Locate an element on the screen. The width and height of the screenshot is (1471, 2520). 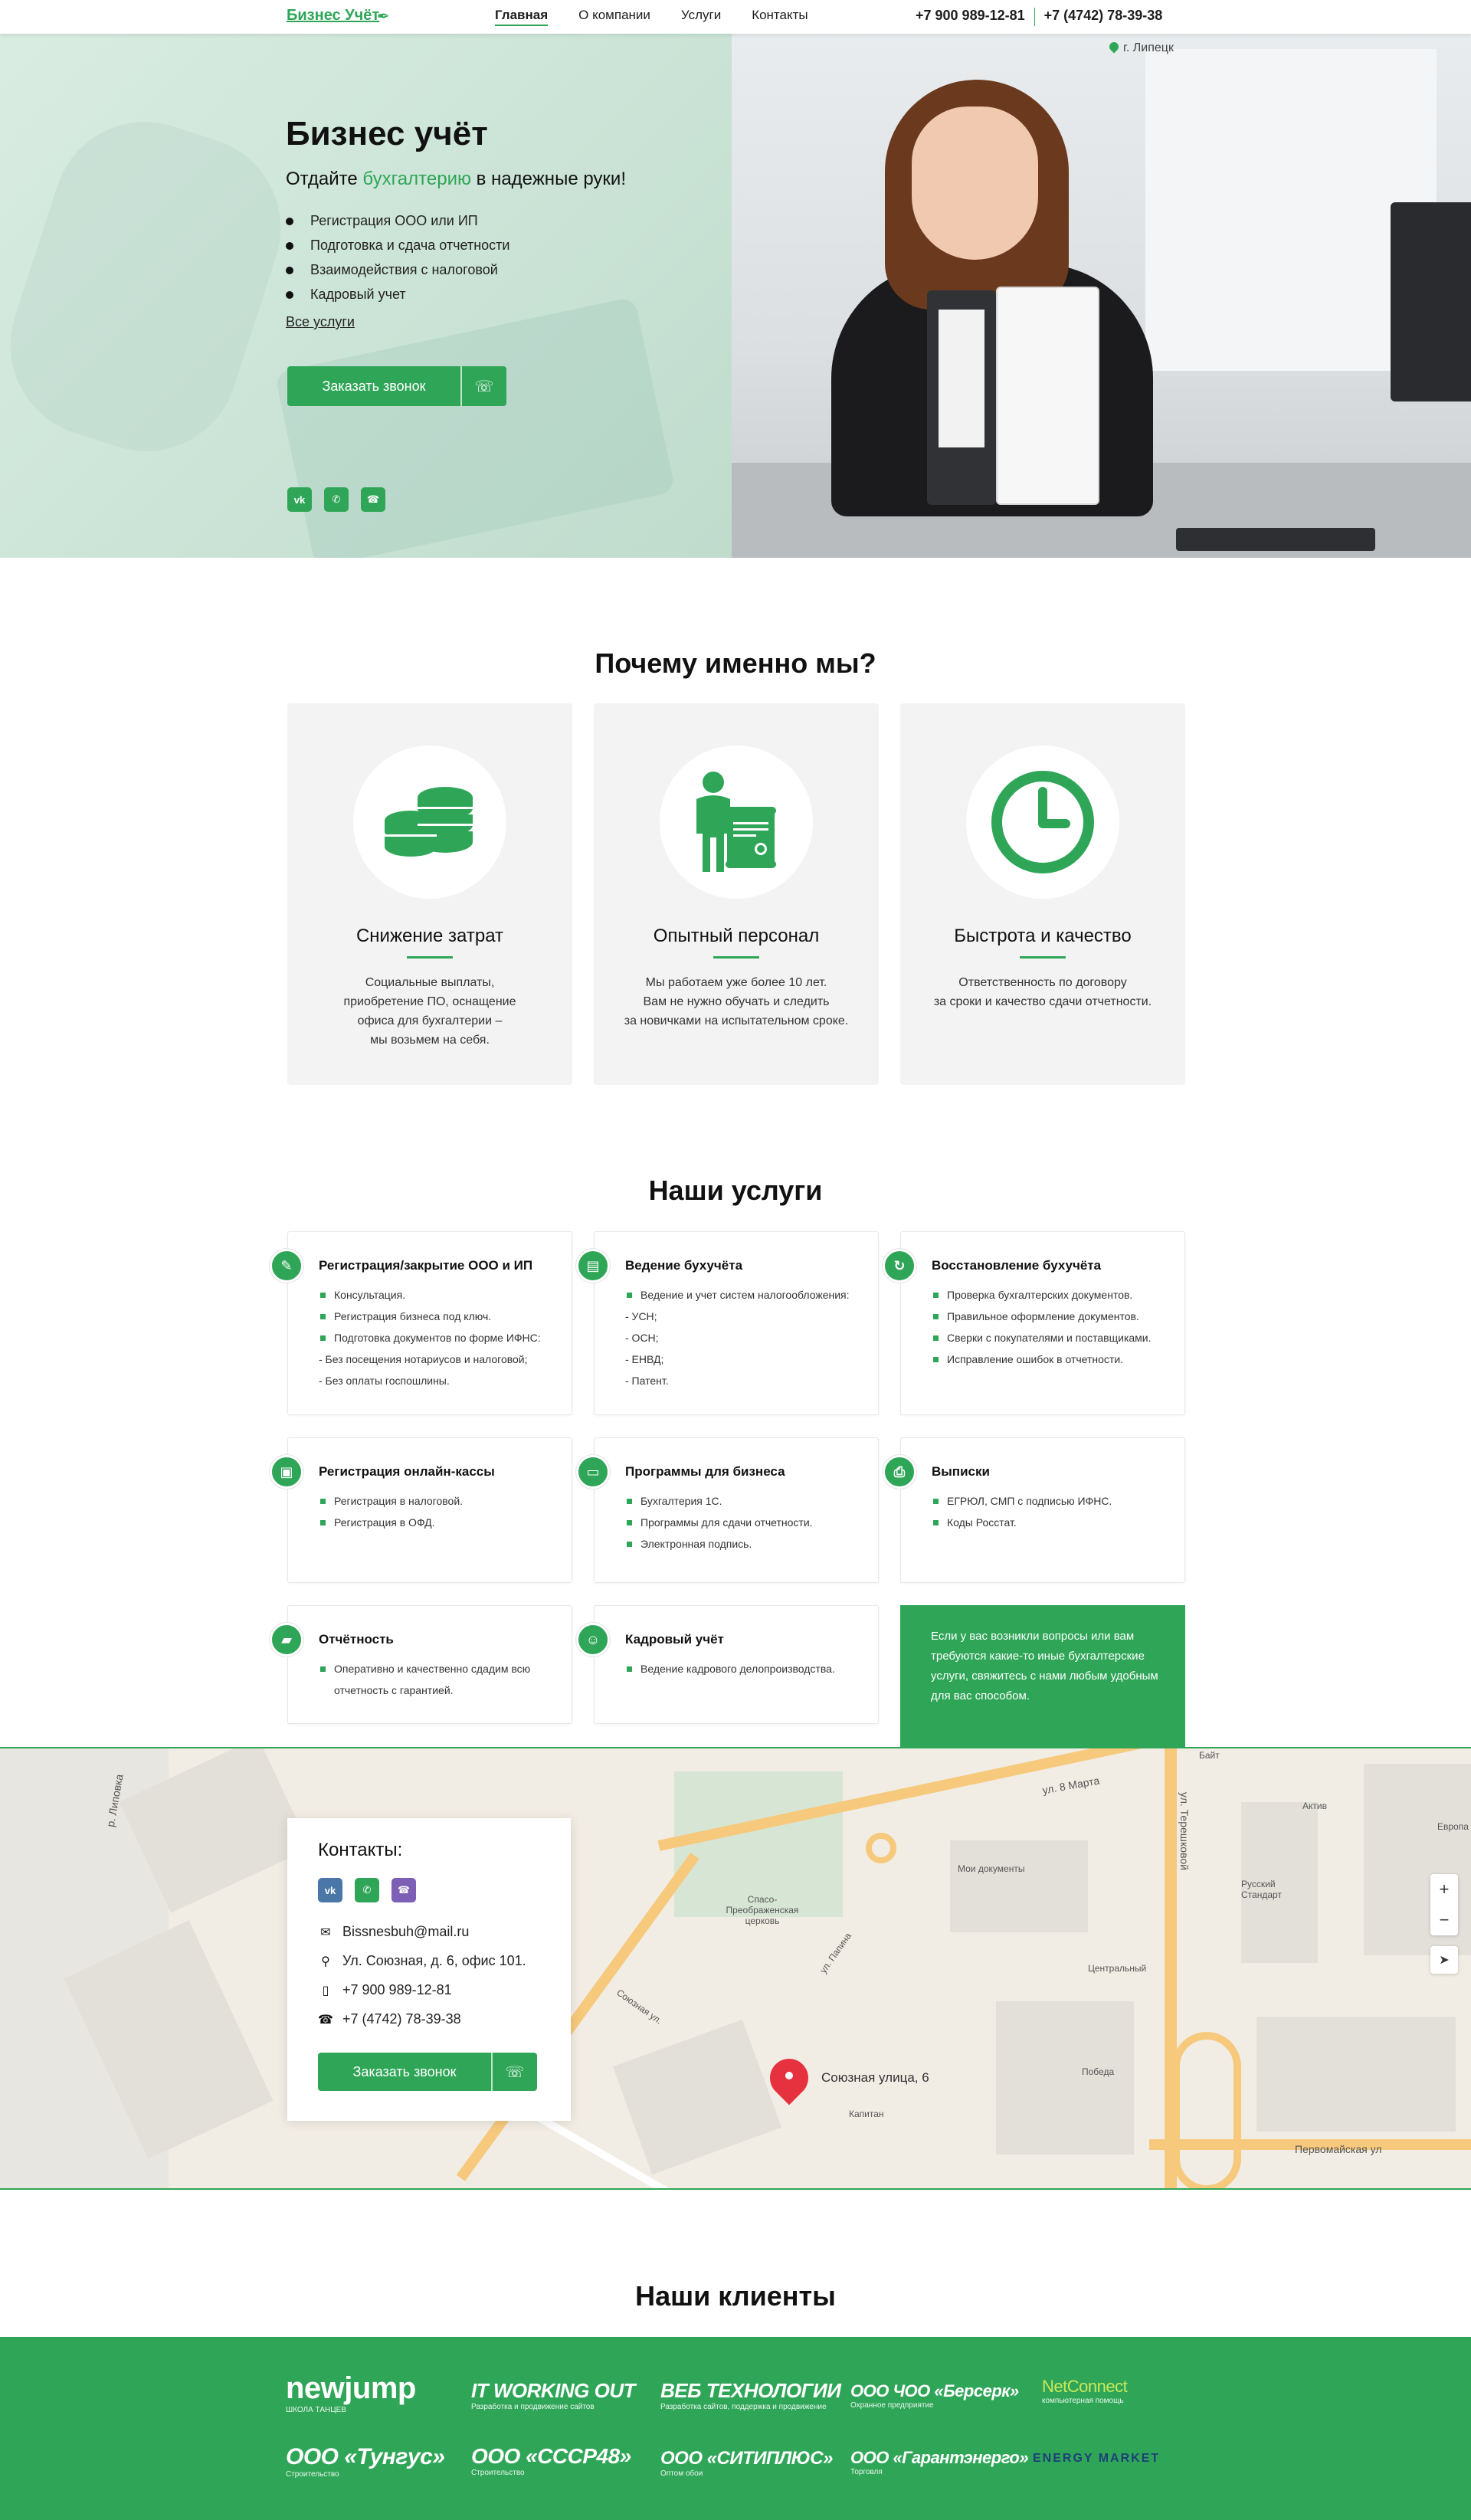
list-item: Взаимодействия с налоговой is located at coordinates (397, 270).